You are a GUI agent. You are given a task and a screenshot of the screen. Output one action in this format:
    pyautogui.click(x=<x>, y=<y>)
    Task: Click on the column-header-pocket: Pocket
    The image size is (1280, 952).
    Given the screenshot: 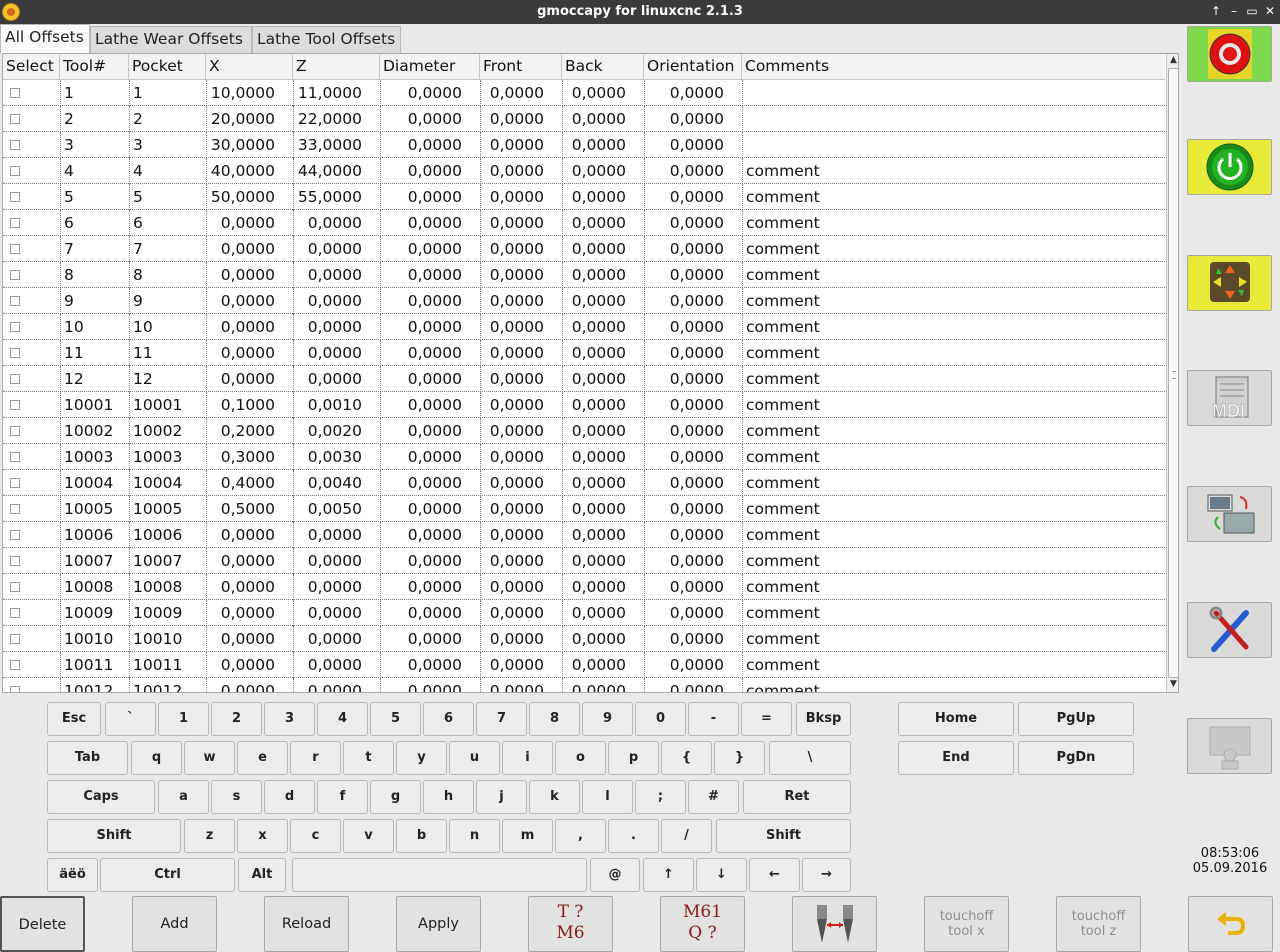 What is the action you would take?
    pyautogui.click(x=167, y=67)
    